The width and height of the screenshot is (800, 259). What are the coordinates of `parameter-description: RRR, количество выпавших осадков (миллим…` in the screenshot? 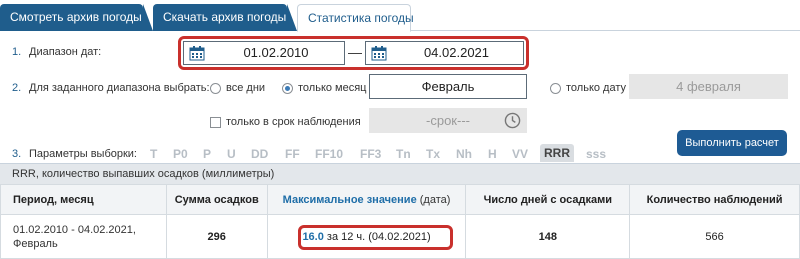 It's located at (143, 174).